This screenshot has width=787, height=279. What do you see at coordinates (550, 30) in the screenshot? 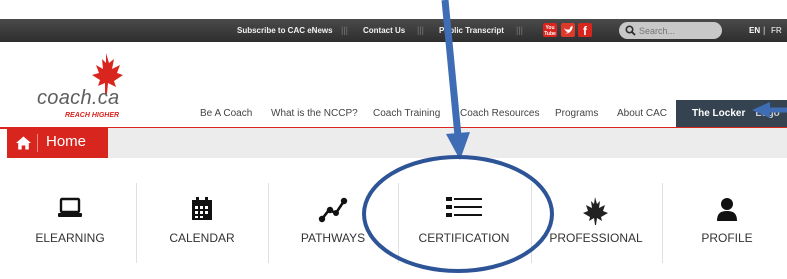
I see `youtube-icon: You Tube` at bounding box center [550, 30].